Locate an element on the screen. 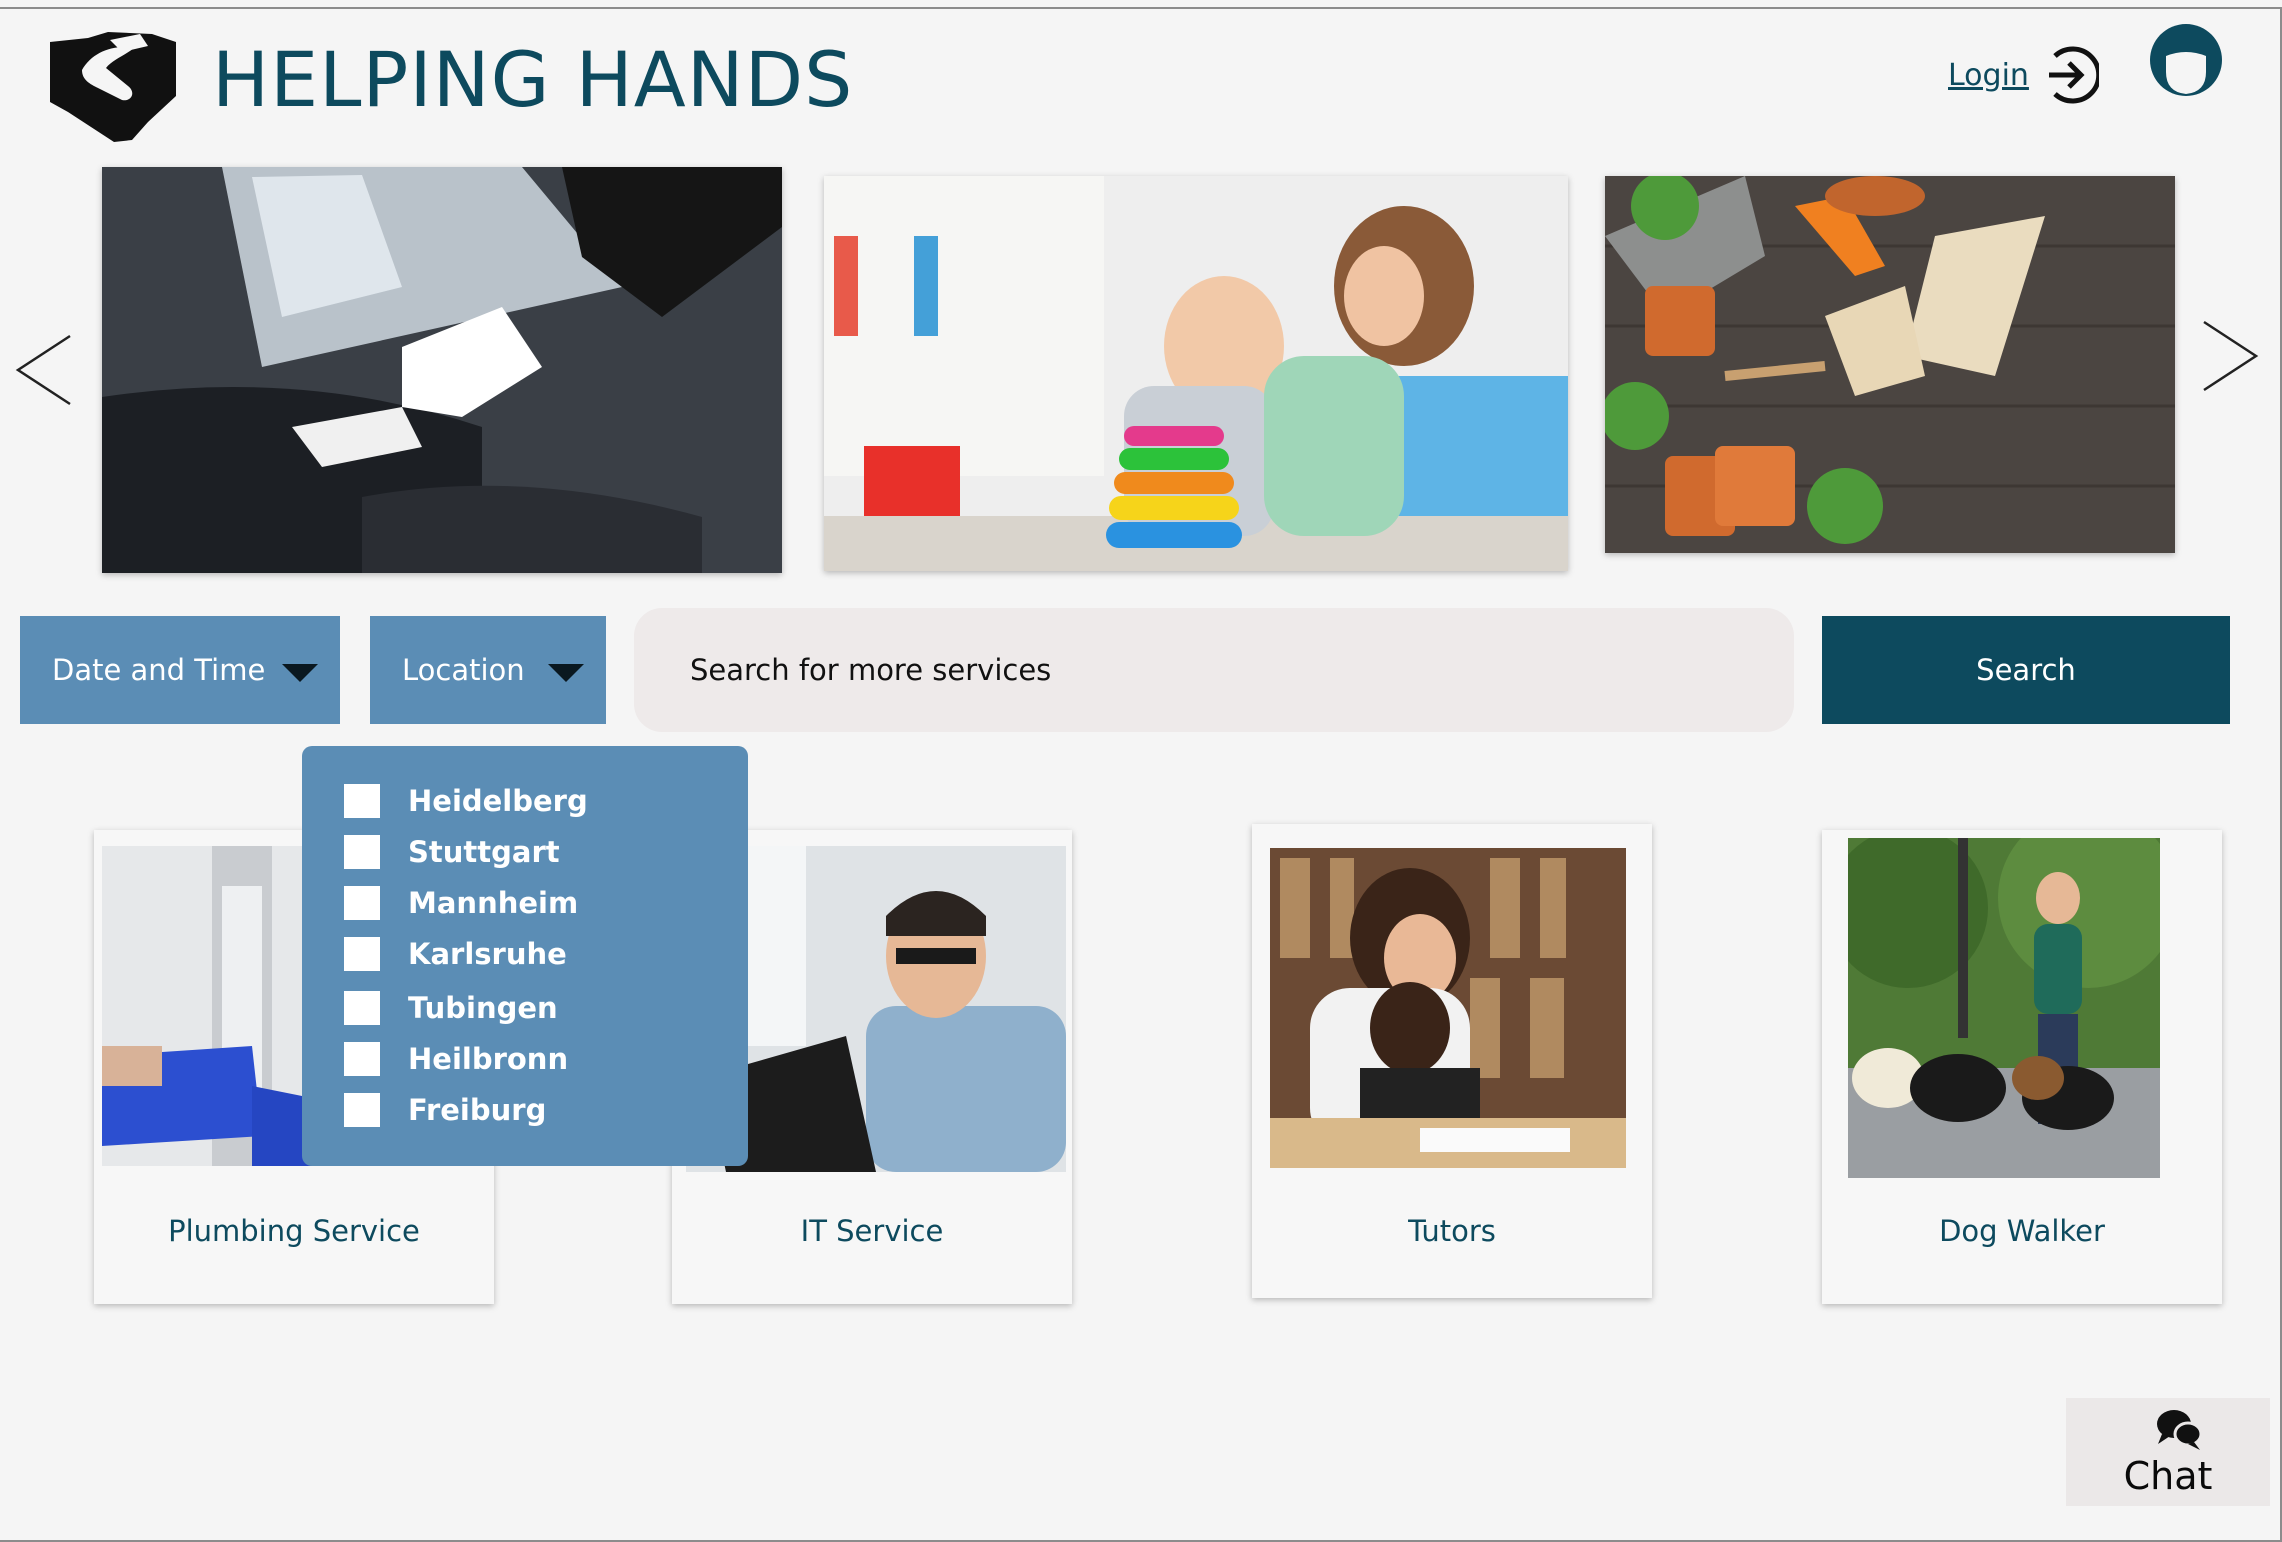 The height and width of the screenshot is (1542, 2282). handshake-icon is located at coordinates (113, 87).